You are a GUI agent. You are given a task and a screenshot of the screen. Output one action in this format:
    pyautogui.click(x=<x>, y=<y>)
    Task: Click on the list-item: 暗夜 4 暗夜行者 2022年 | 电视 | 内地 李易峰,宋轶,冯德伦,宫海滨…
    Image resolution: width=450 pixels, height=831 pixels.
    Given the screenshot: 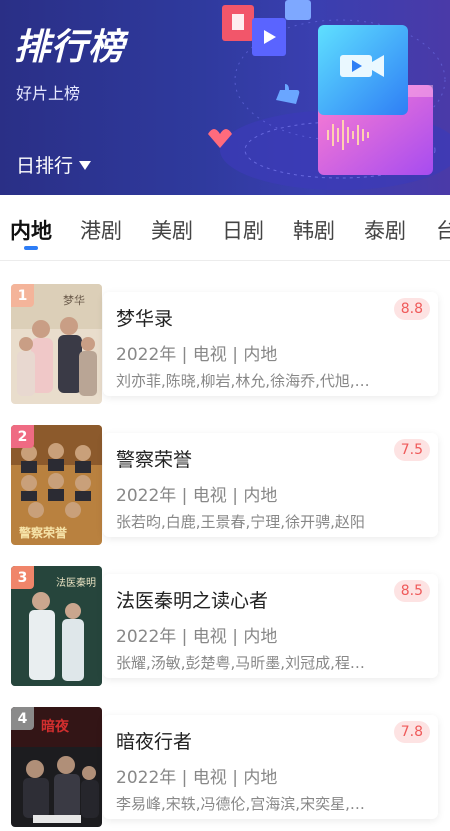 What is the action you would take?
    pyautogui.click(x=225, y=769)
    